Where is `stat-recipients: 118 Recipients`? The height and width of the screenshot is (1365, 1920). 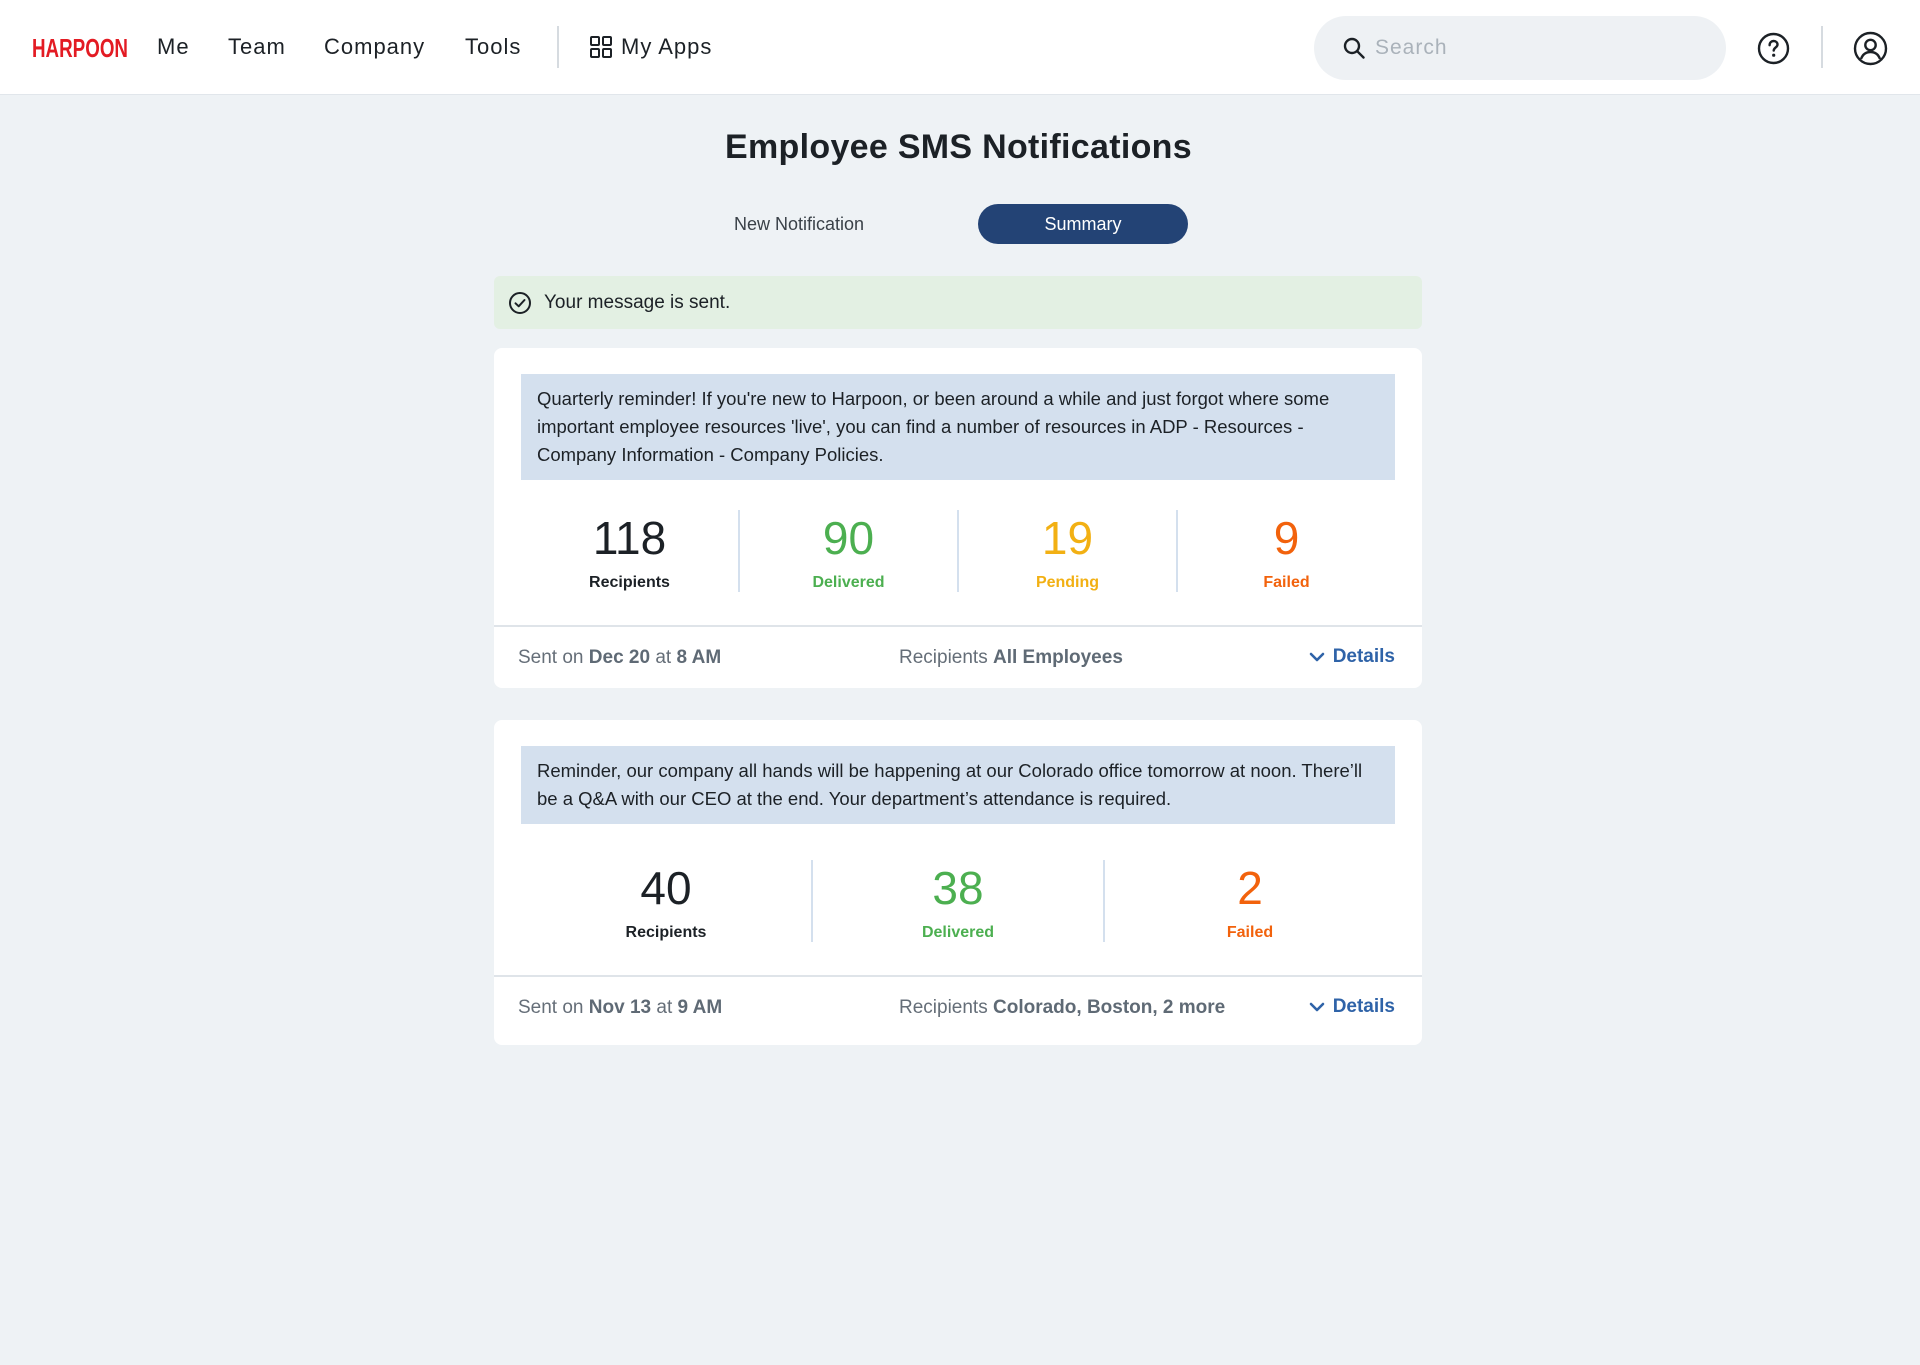 stat-recipients: 118 Recipients is located at coordinates (630, 551).